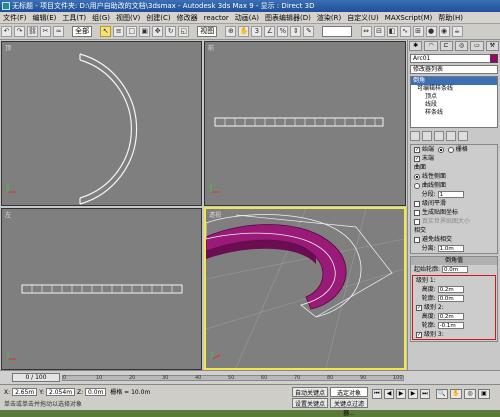 Image resolution: width=500 pixels, height=417 pixels. Describe the element at coordinates (439, 136) in the screenshot. I see `make-unique-icon` at that location.